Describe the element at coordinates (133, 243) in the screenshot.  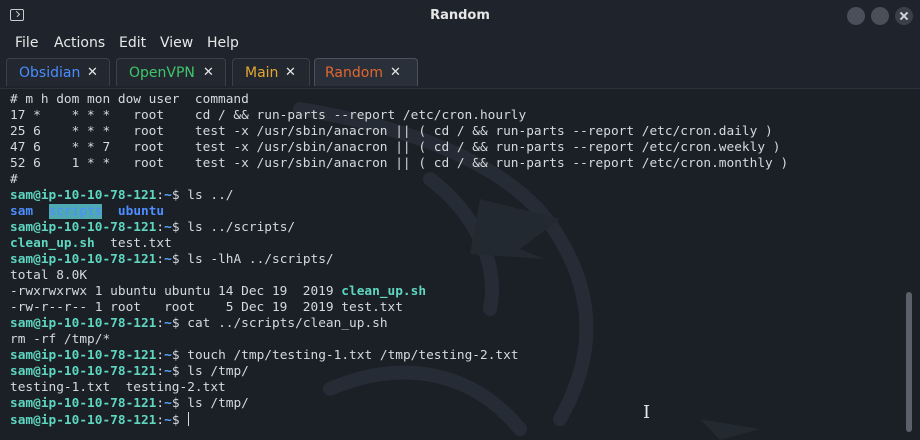
I see `output-text: test.txt` at that location.